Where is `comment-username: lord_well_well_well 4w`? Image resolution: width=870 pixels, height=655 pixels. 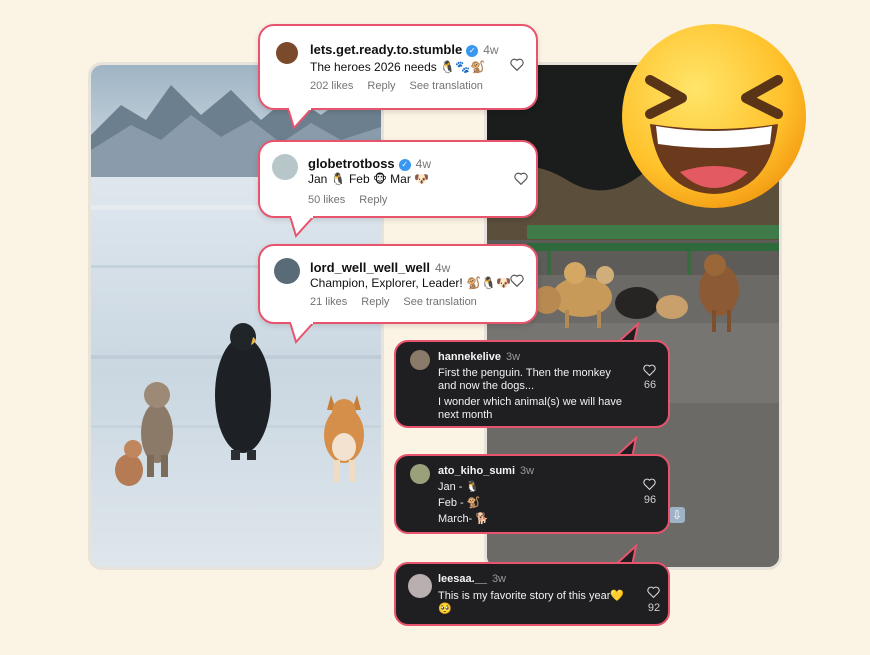 comment-username: lord_well_well_well 4w is located at coordinates (380, 267).